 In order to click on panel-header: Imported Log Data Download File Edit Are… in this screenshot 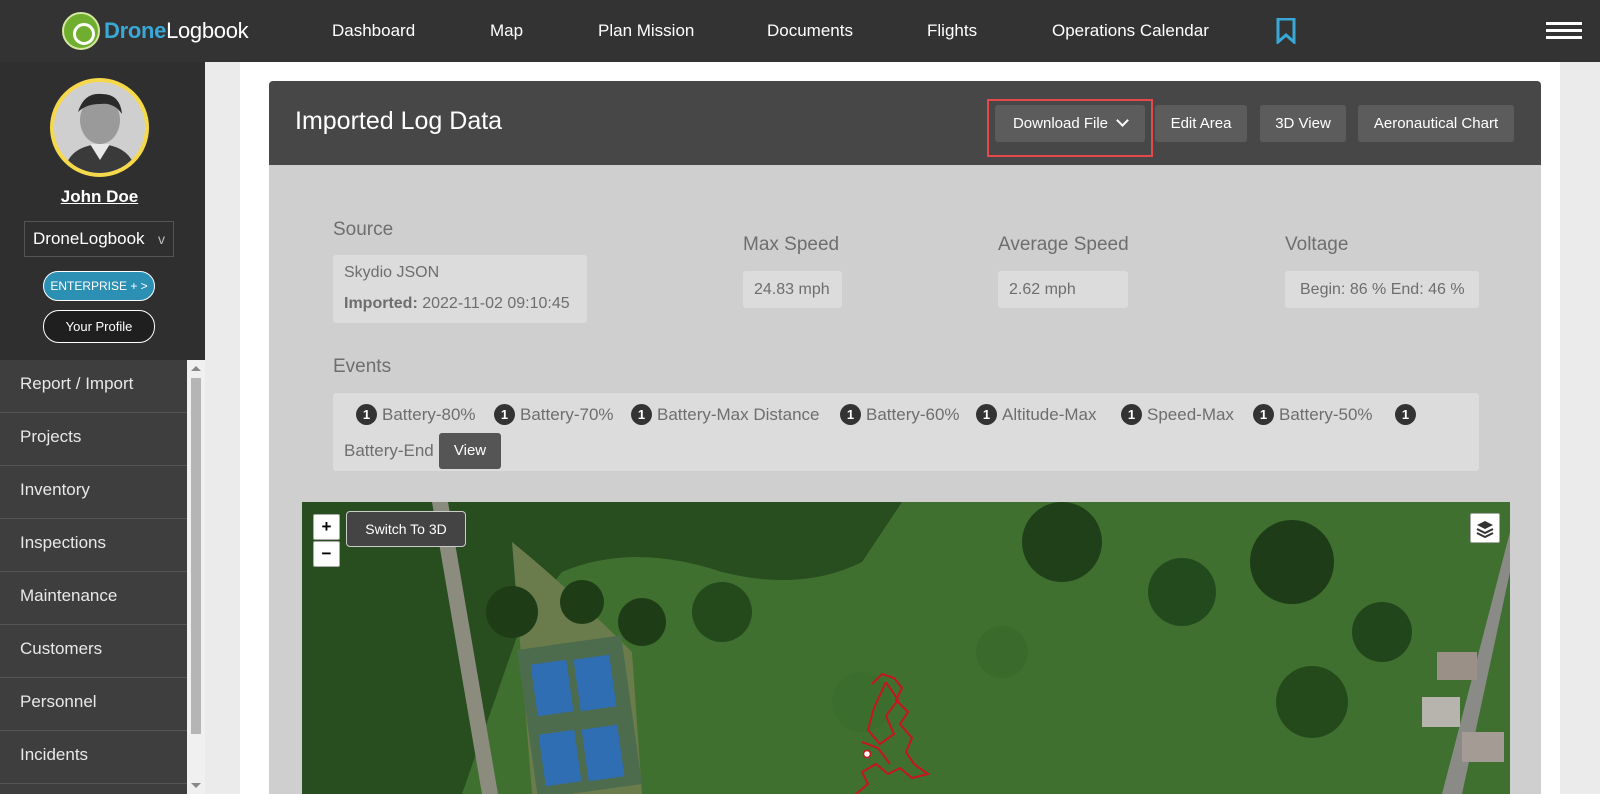, I will do `click(905, 123)`.